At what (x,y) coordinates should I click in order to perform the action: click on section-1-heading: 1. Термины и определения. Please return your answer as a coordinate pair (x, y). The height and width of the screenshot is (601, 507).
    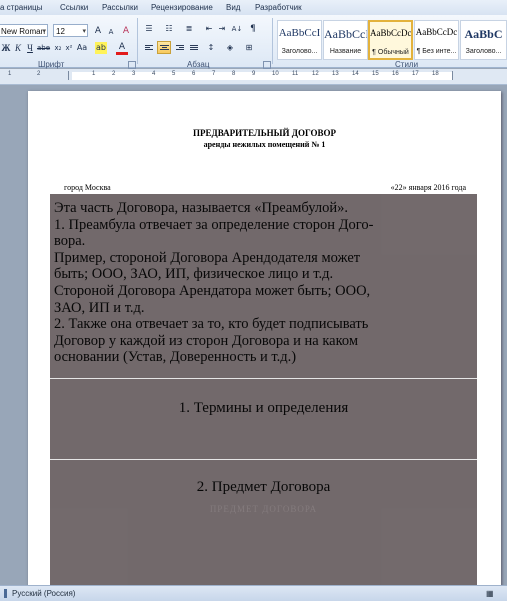
    Looking at the image, I should click on (263, 408).